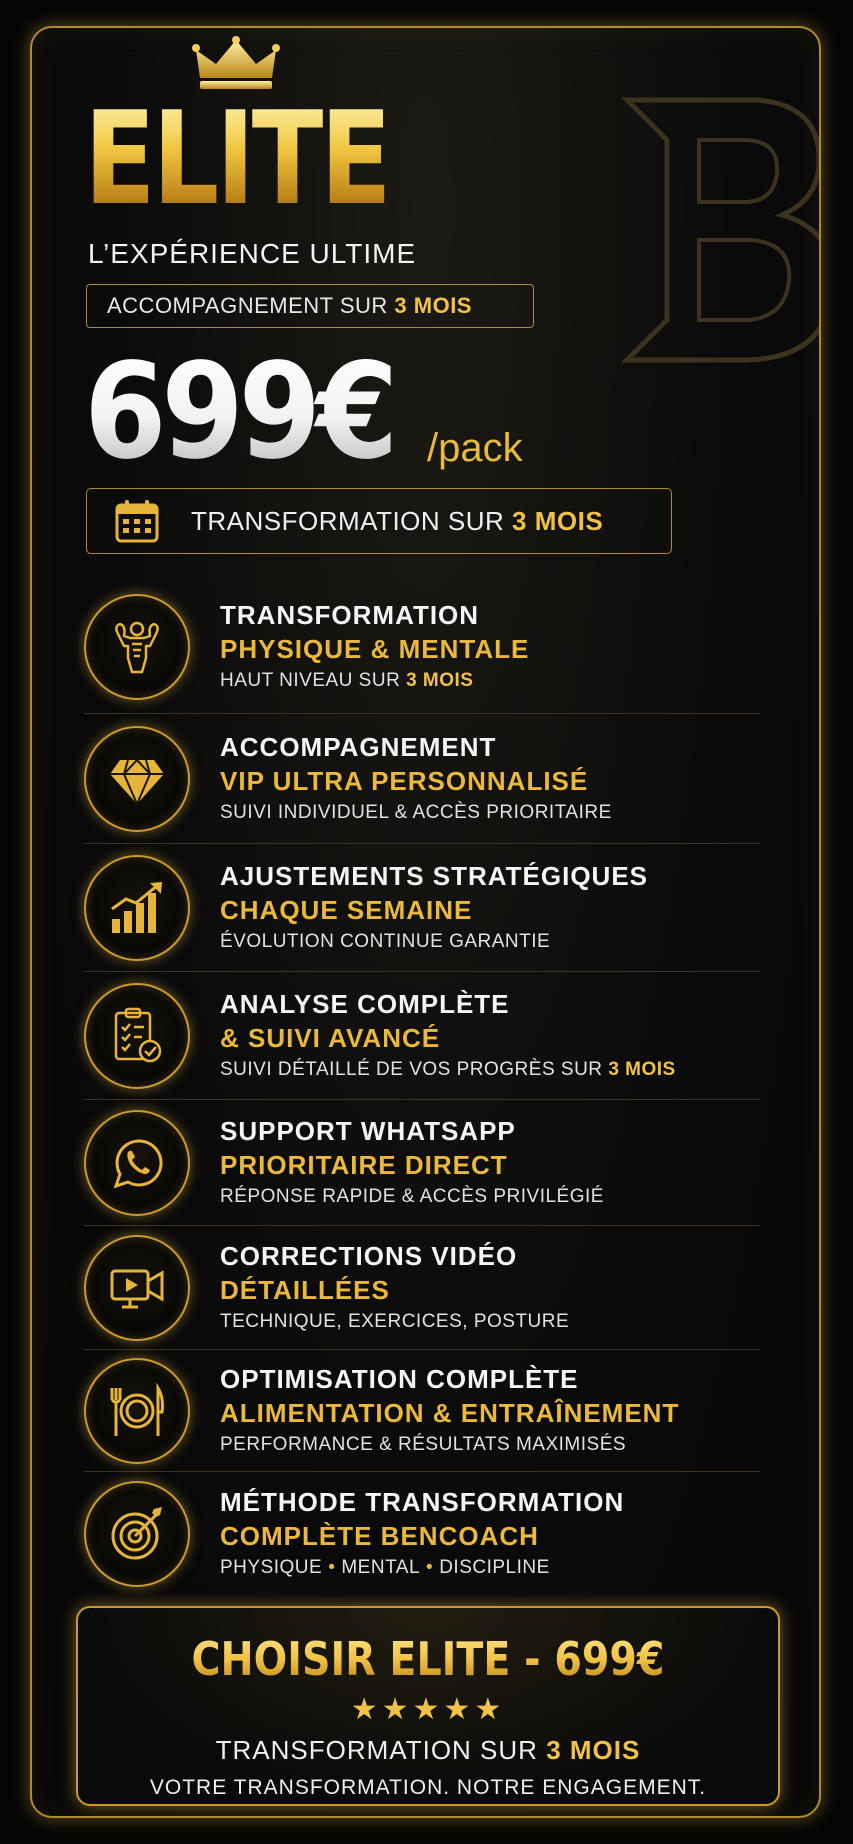 The height and width of the screenshot is (1844, 853). I want to click on feature-highlight: PHYSIQUE & MENTALE, so click(375, 648).